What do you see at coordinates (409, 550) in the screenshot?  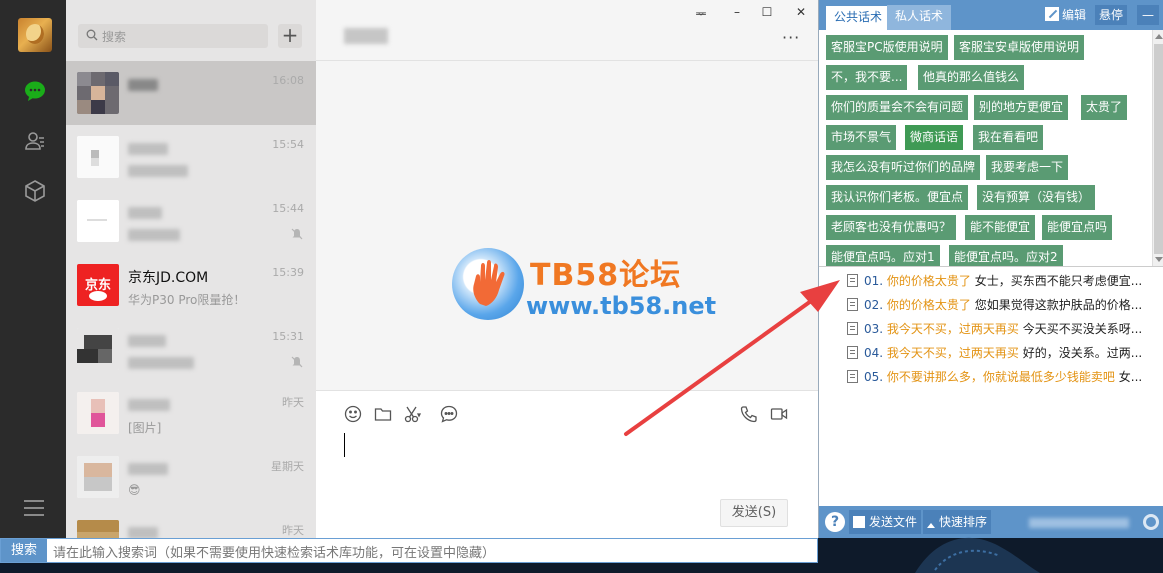 I see `quick-search-bar: 搜索 请在此输入搜索词（如果不需要使用快速检索话术库功能，可在设置中隐藏）` at bounding box center [409, 550].